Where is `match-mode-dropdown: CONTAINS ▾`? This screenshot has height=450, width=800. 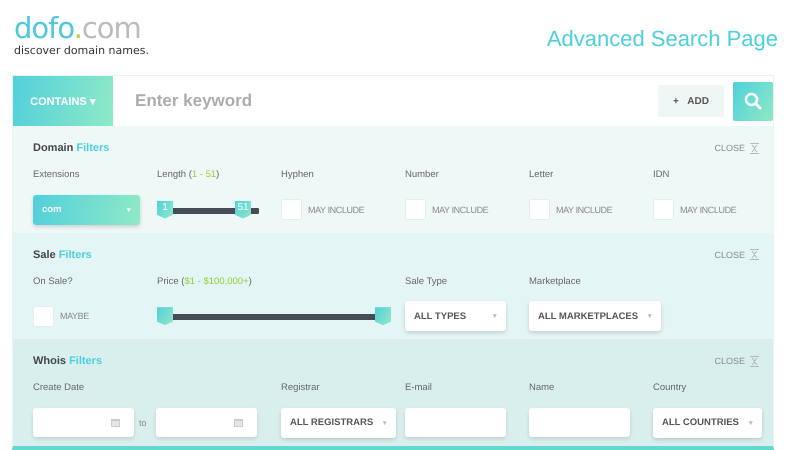
match-mode-dropdown: CONTAINS ▾ is located at coordinates (63, 101).